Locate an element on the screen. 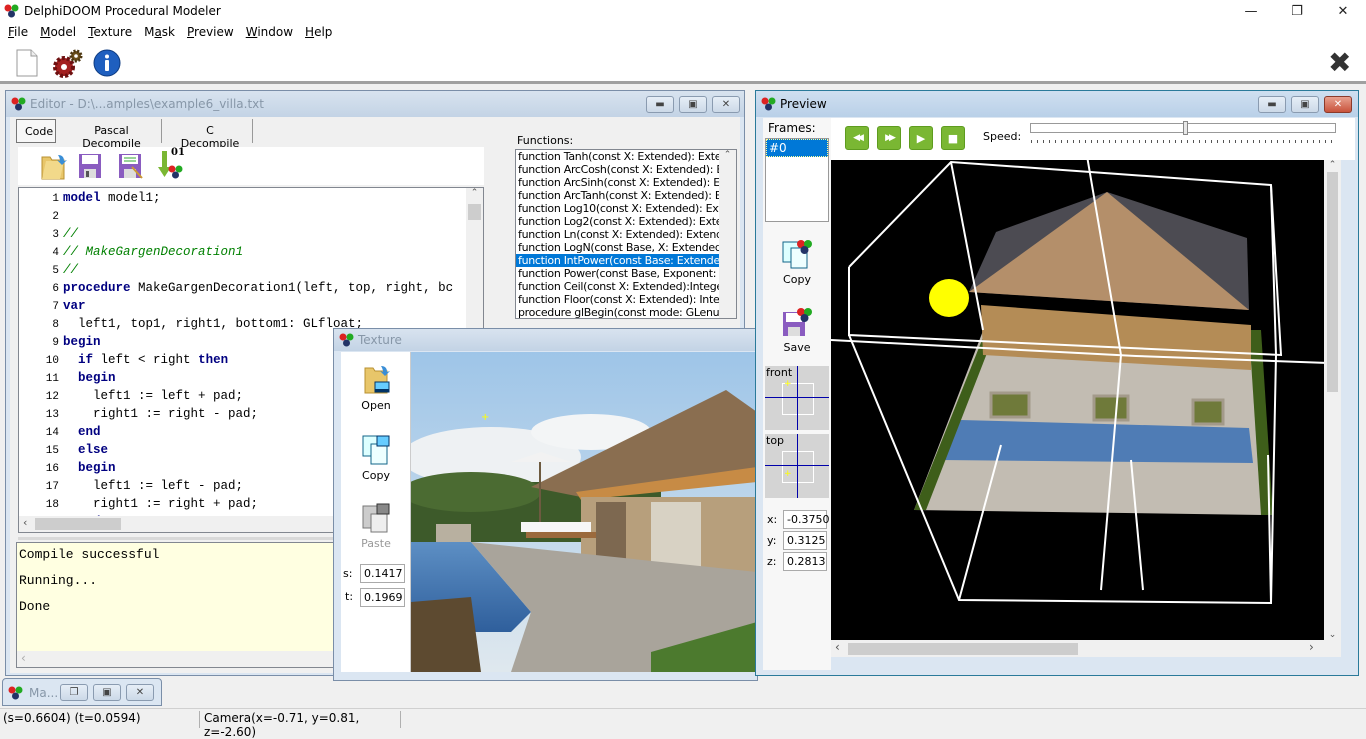  function-item: function ArcTanh(const X: Extended): Ext is located at coordinates (618, 195).